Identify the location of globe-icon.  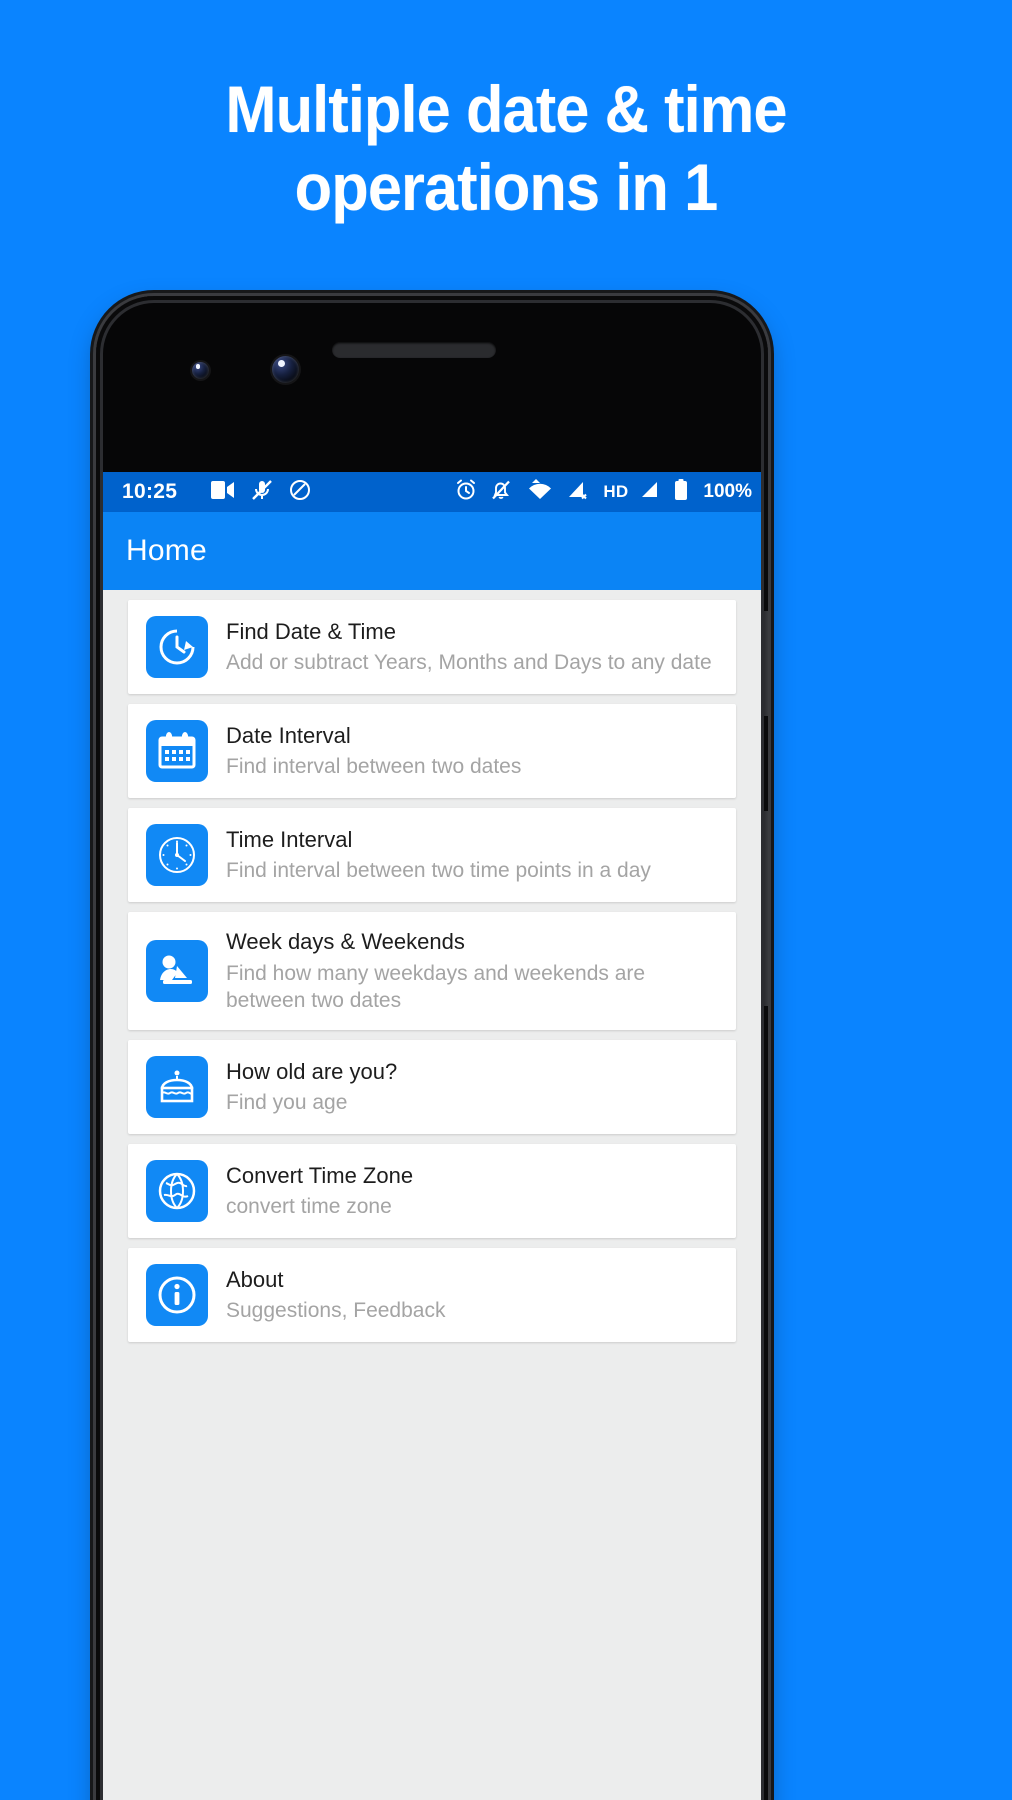
(177, 1191).